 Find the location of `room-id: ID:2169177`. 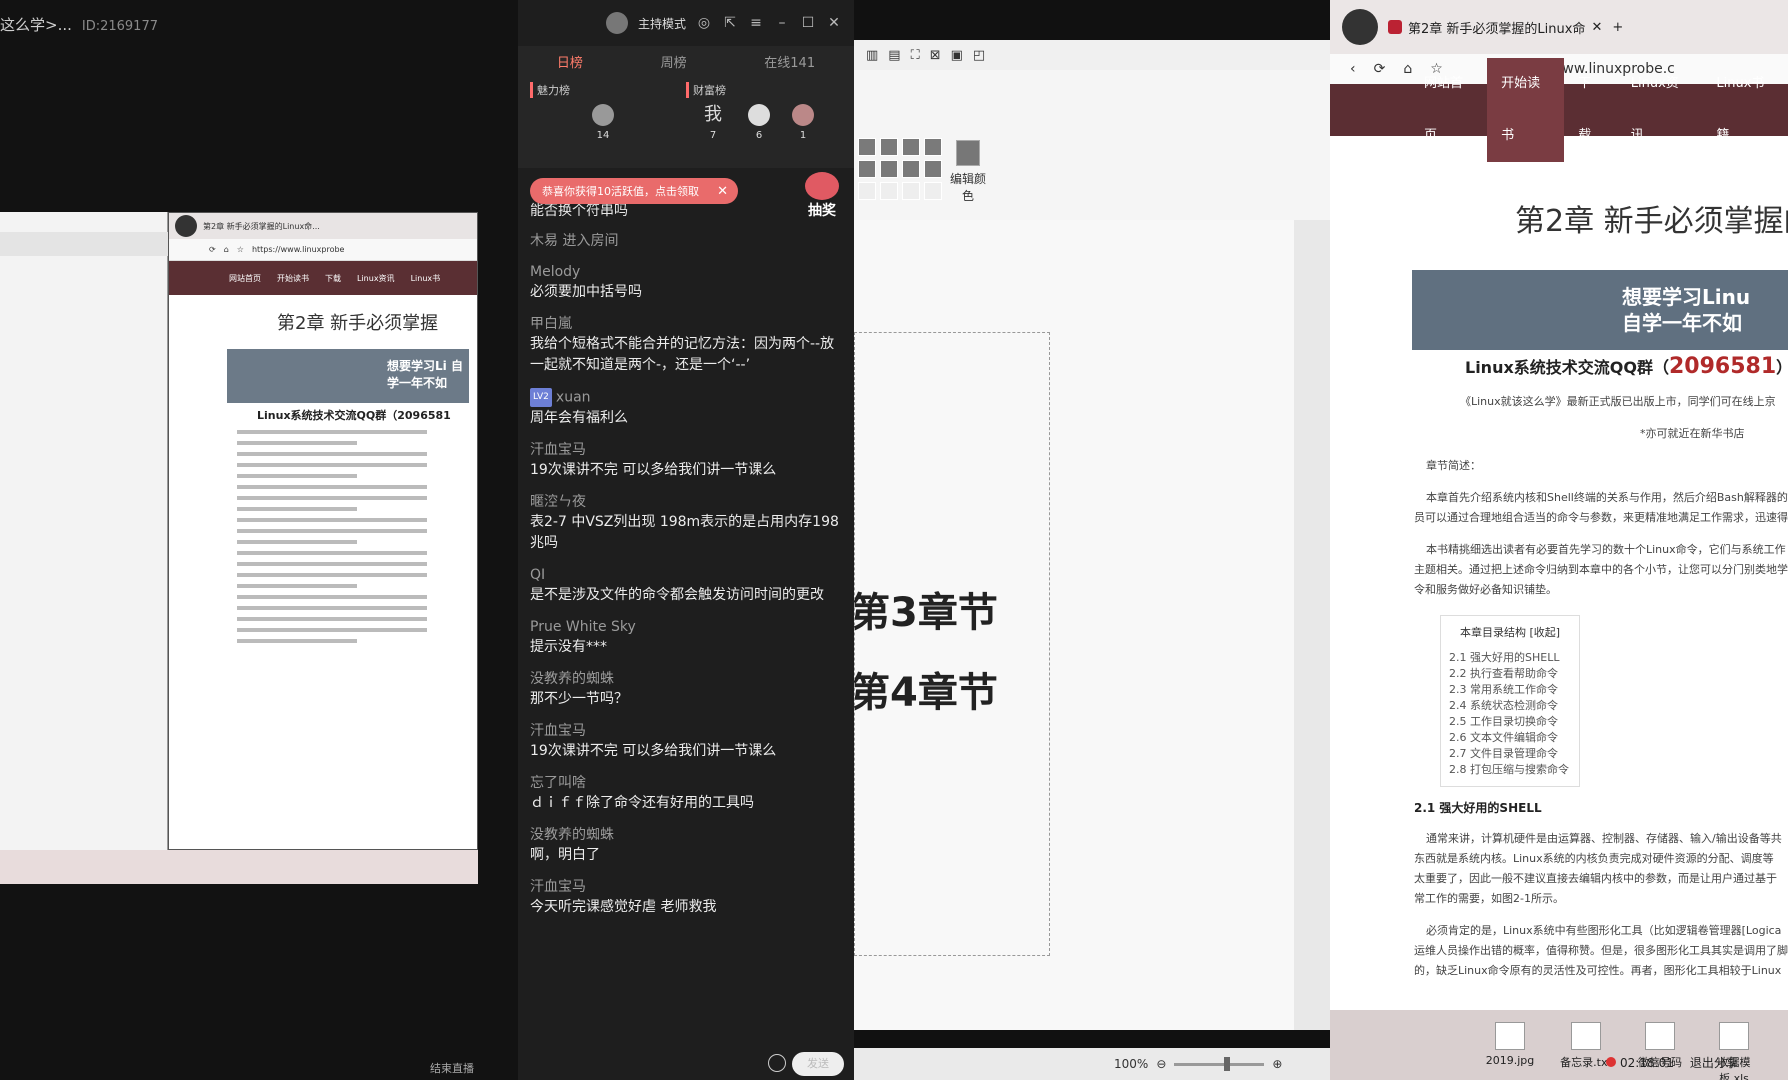

room-id: ID:2169177 is located at coordinates (119, 26).